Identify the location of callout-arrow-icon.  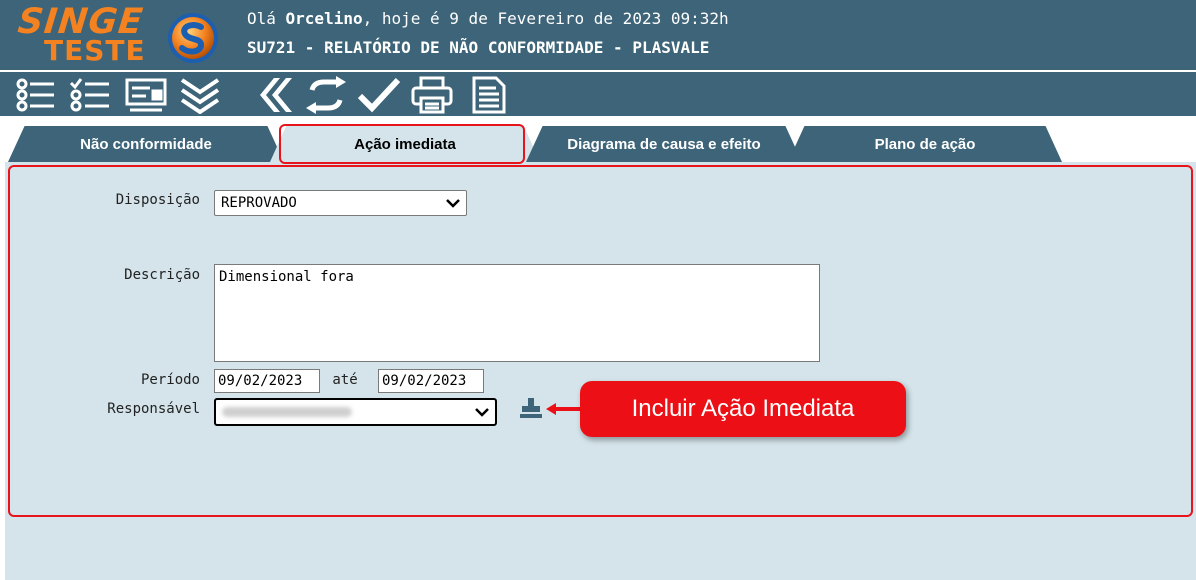
(563, 409).